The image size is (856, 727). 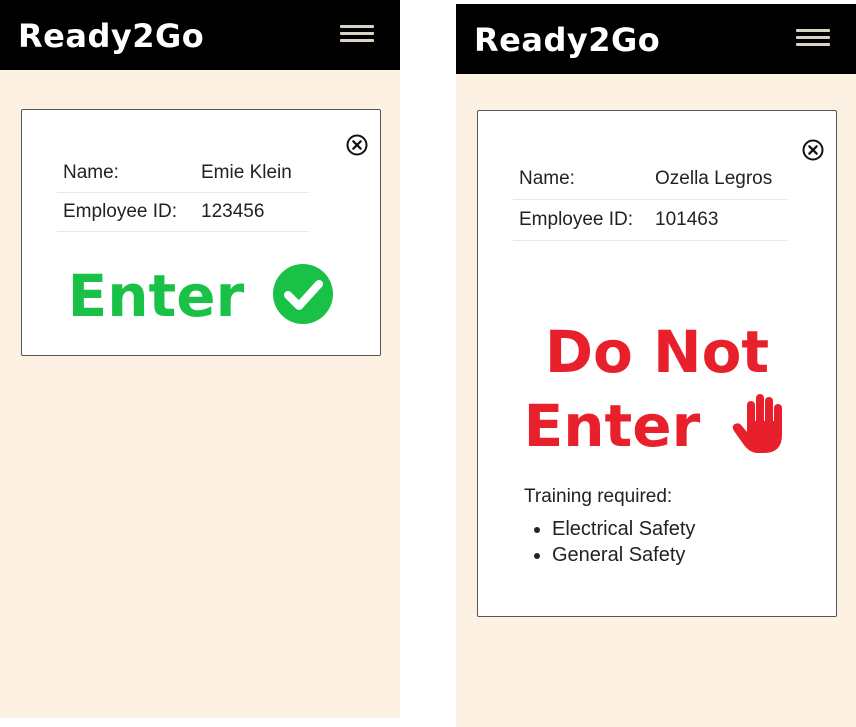 I want to click on status-text-line2: Enter, so click(x=612, y=426).